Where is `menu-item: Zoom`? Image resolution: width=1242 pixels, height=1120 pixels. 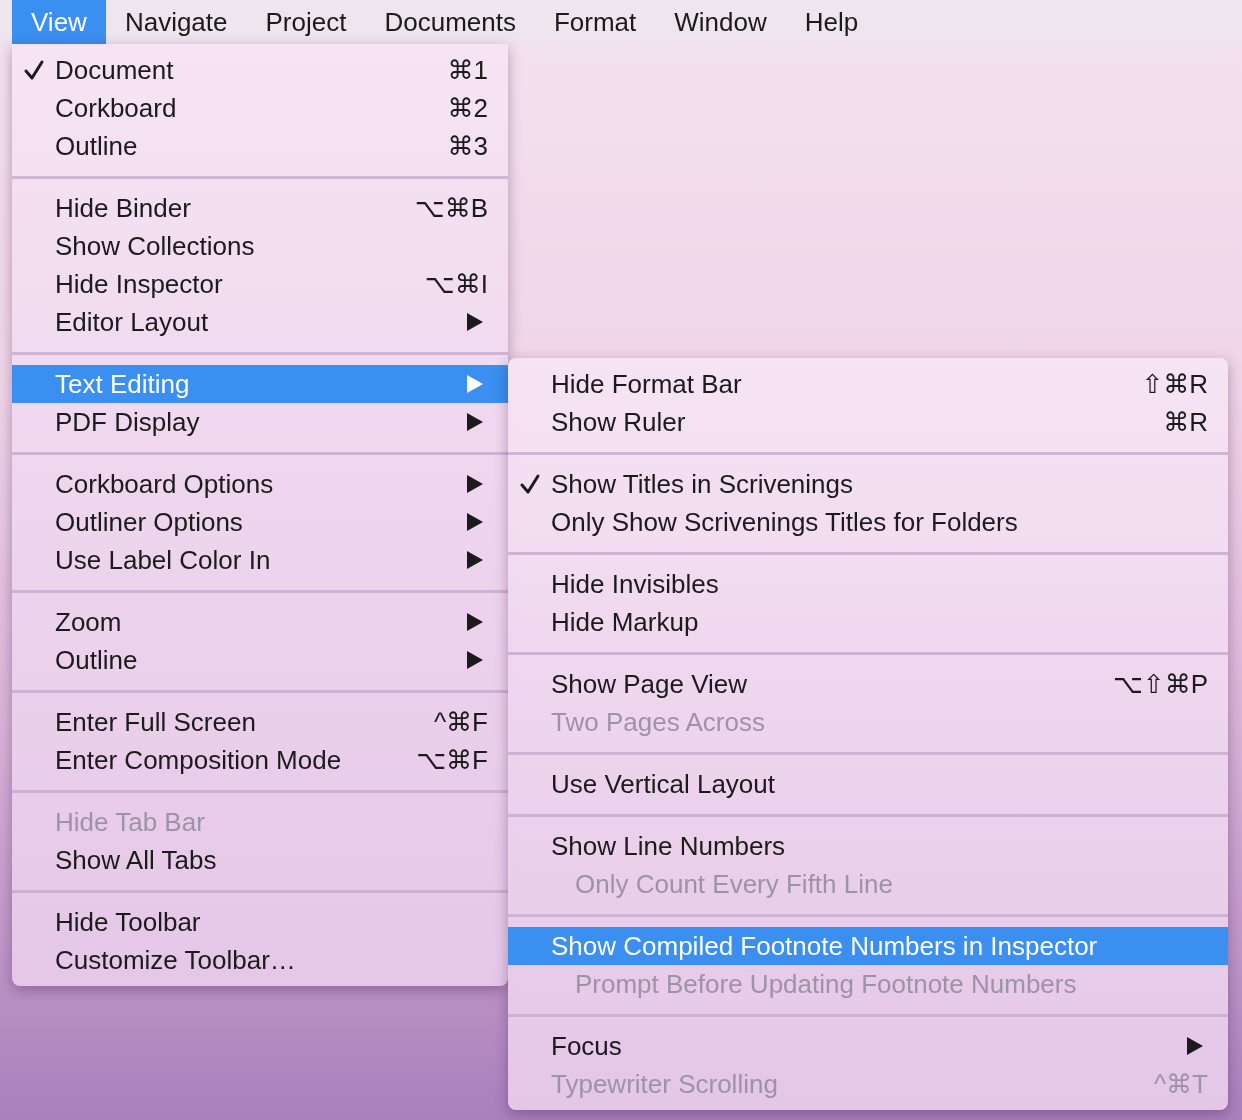
menu-item: Zoom is located at coordinates (260, 622).